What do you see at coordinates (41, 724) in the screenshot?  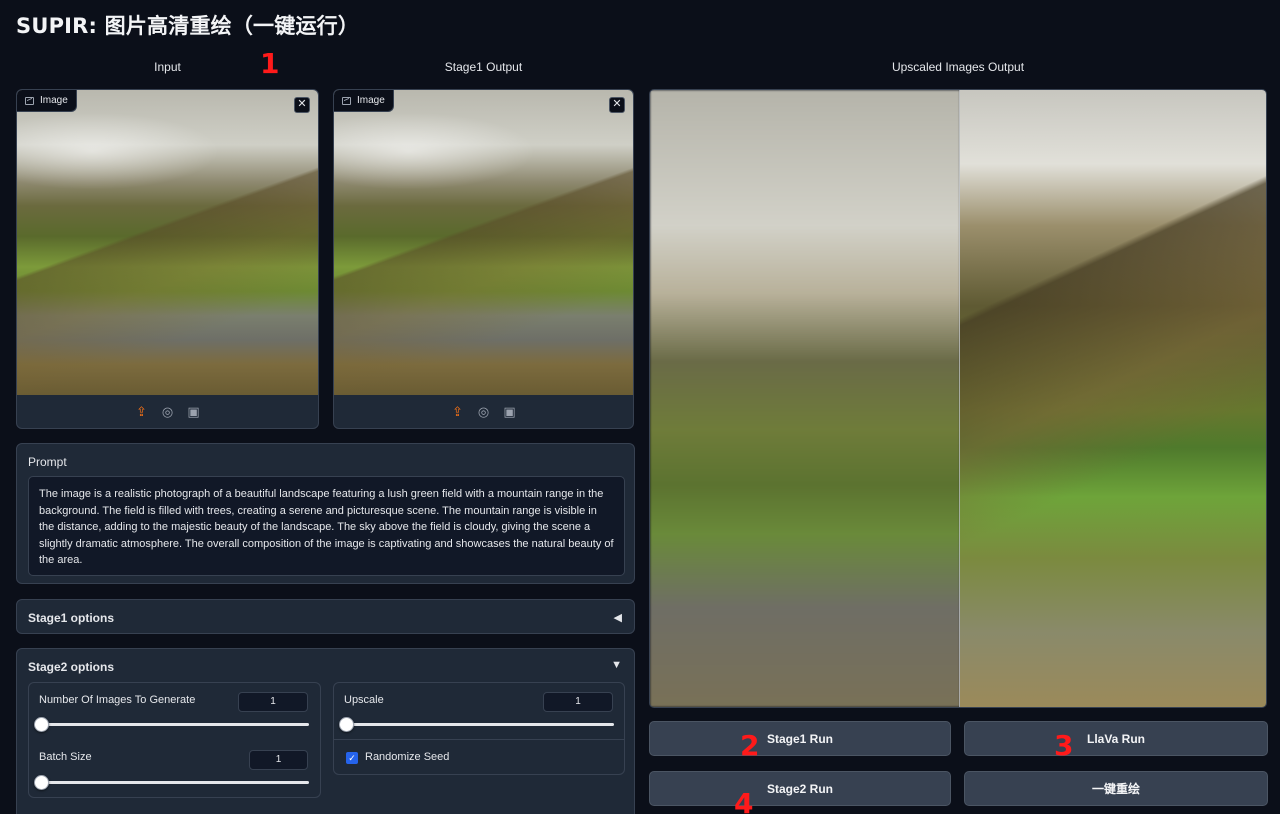 I see `num-images-slider-thumb` at bounding box center [41, 724].